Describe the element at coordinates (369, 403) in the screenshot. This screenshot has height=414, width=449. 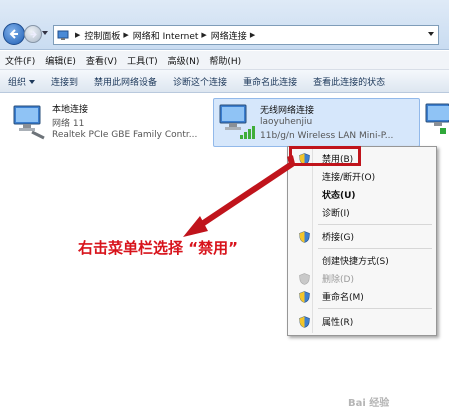
I see `watermark: Bai 经验` at that location.